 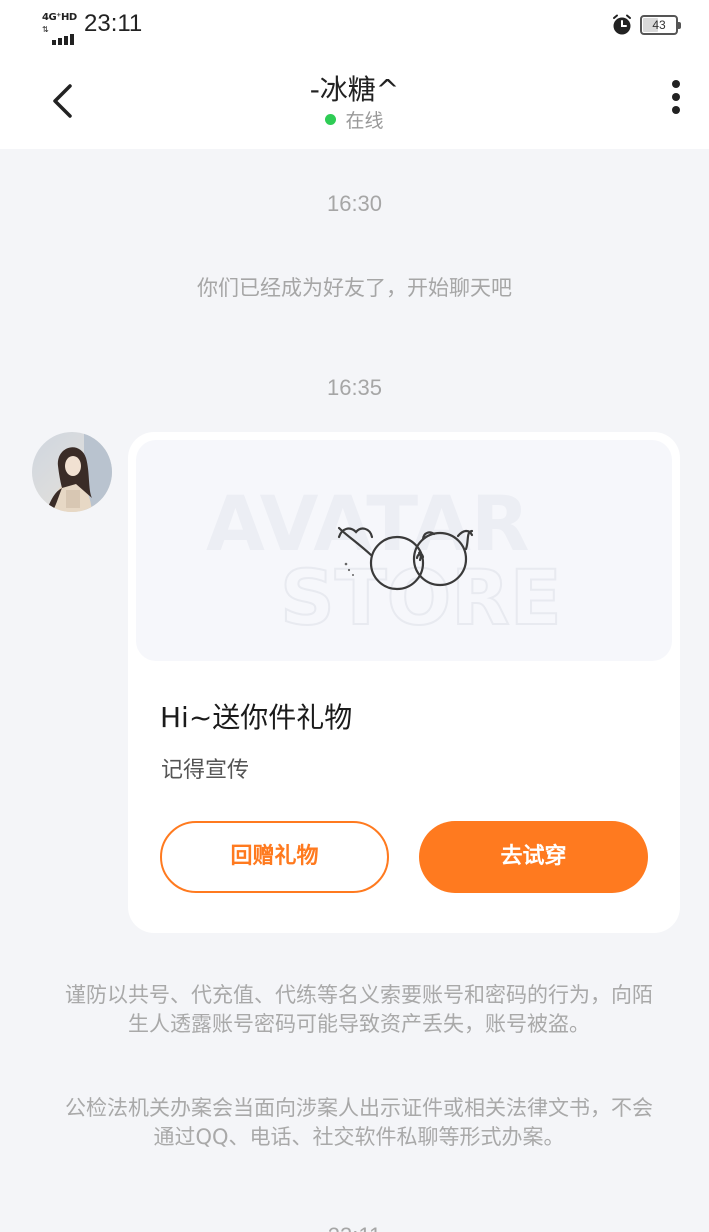 I want to click on battery-icon: 43, so click(x=660, y=25).